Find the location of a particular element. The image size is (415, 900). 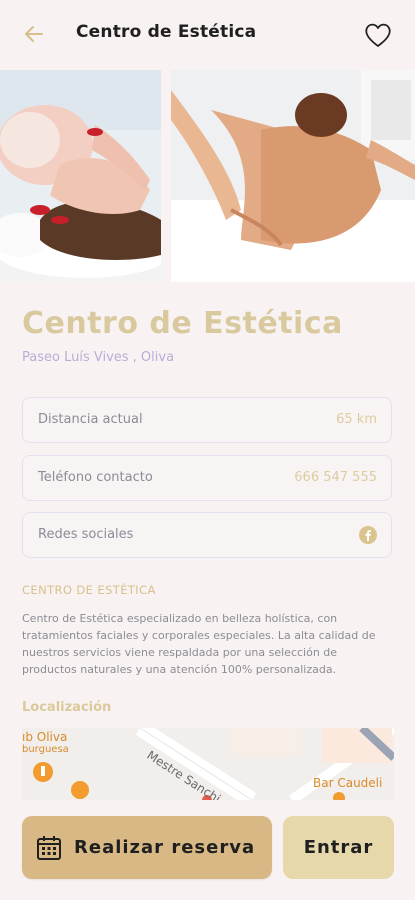

facebook-icon is located at coordinates (368, 535).